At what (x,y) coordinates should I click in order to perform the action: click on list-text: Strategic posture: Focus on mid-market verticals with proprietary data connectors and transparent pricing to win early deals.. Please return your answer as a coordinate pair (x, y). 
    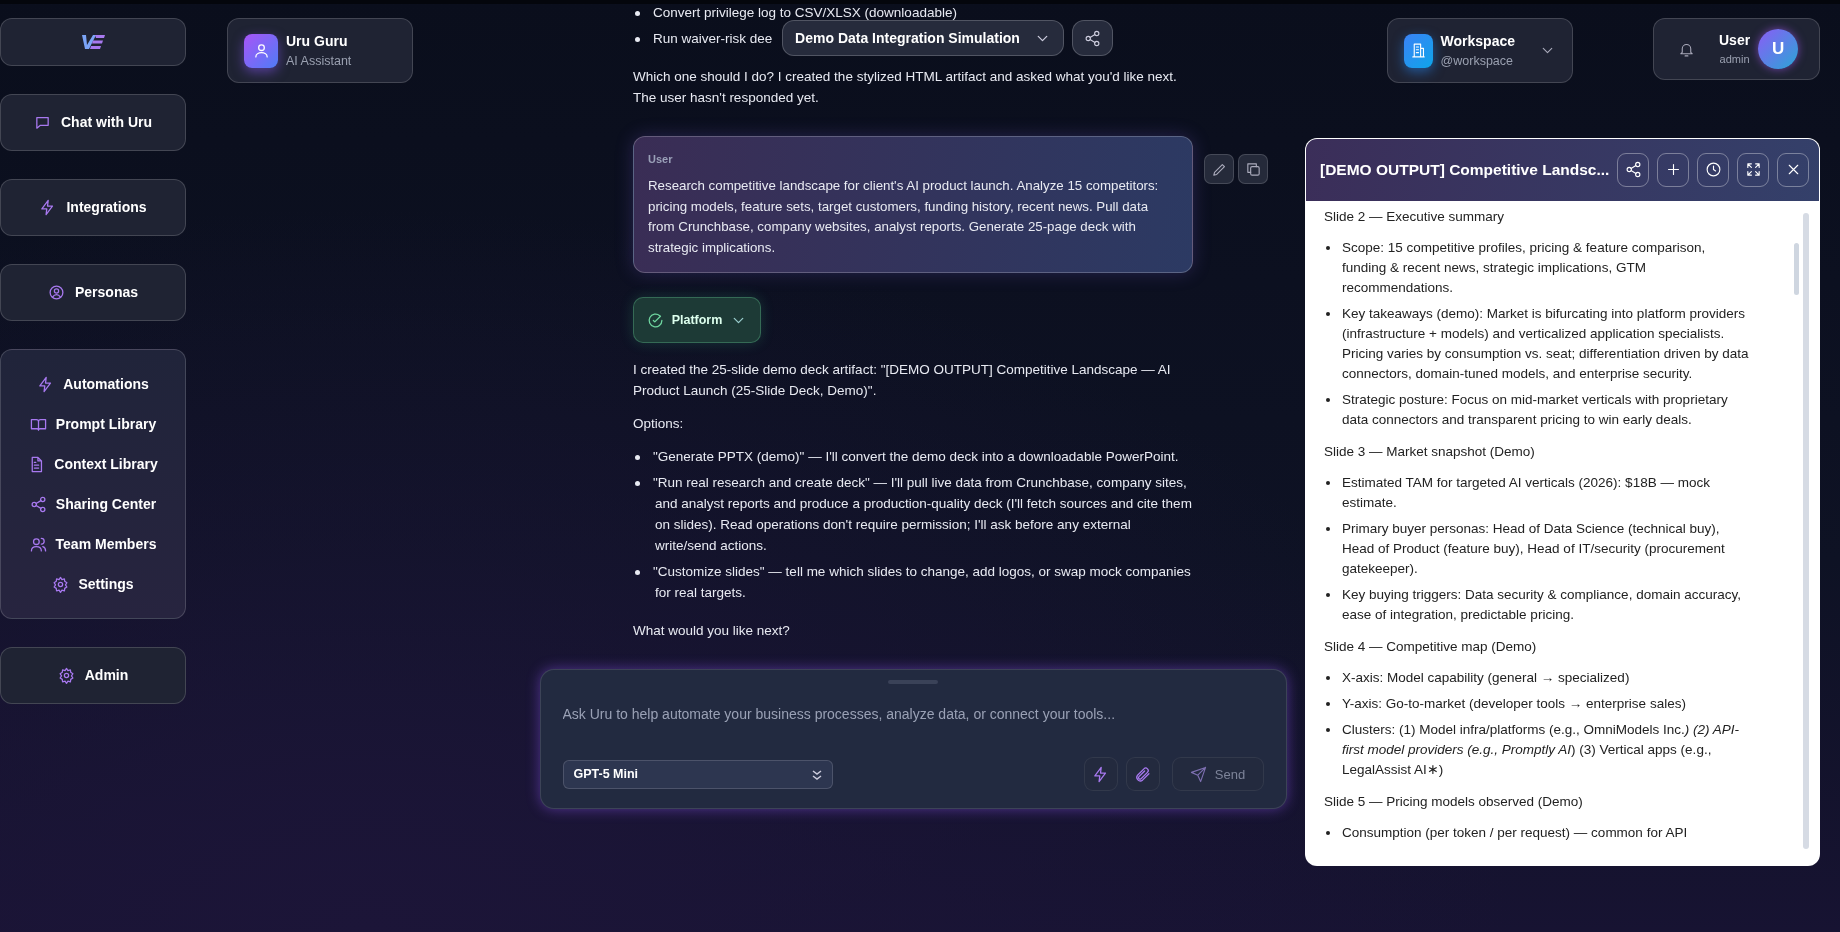
    Looking at the image, I should click on (1535, 409).